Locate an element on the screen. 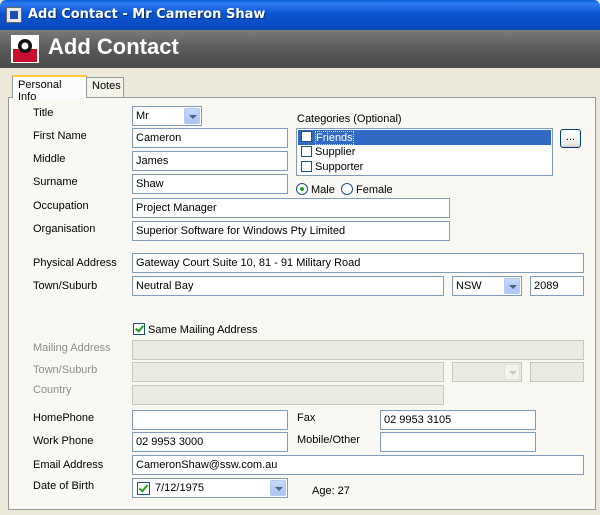 The width and height of the screenshot is (600, 515). same-mailing-label: Same Mailing Address is located at coordinates (203, 330).